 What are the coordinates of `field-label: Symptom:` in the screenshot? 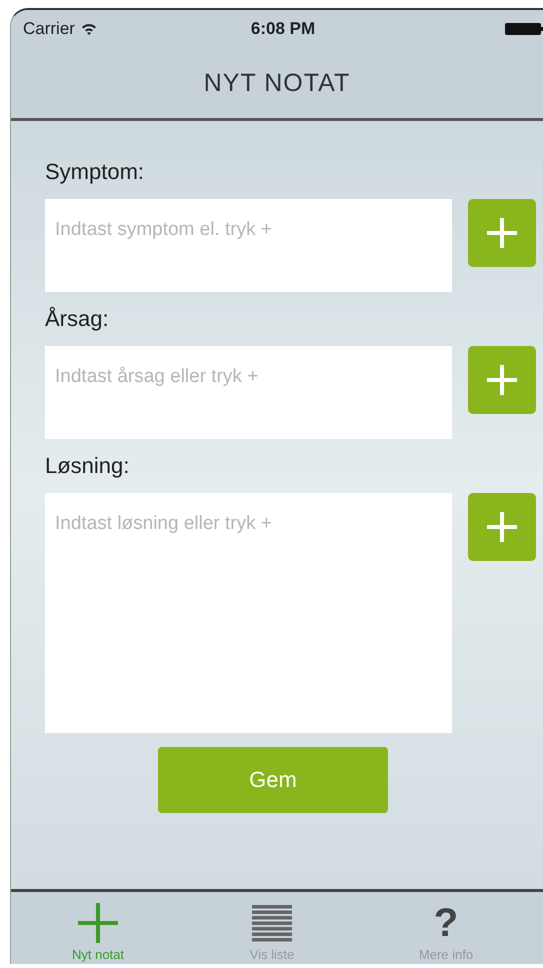 It's located at (95, 172).